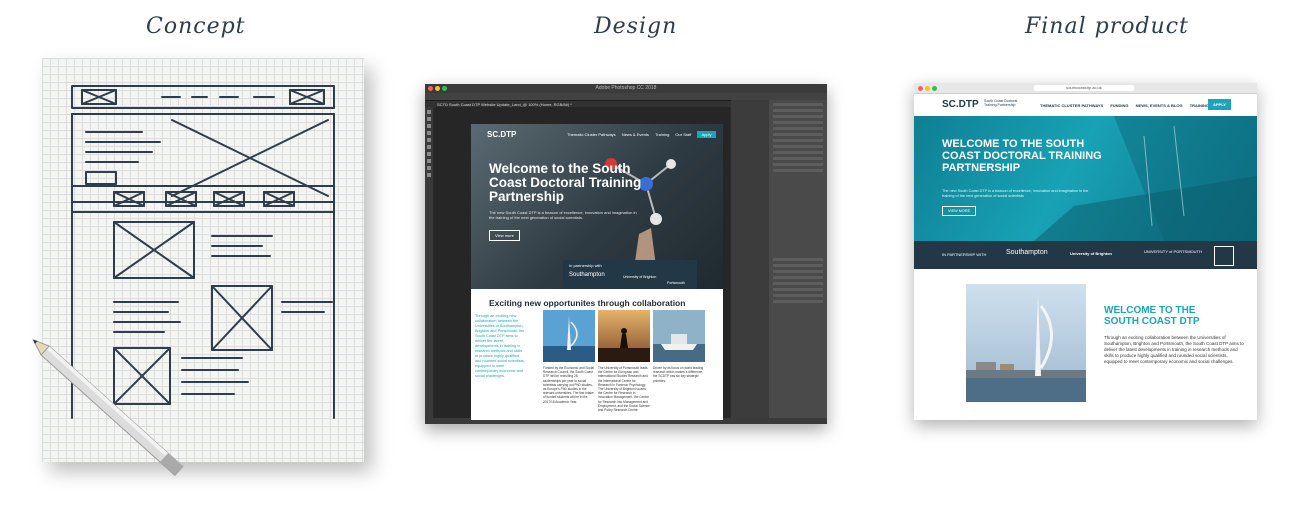 This screenshot has width=1300, height=519. What do you see at coordinates (676, 283) in the screenshot?
I see `design-partner-portsmouth: Portsmouth` at bounding box center [676, 283].